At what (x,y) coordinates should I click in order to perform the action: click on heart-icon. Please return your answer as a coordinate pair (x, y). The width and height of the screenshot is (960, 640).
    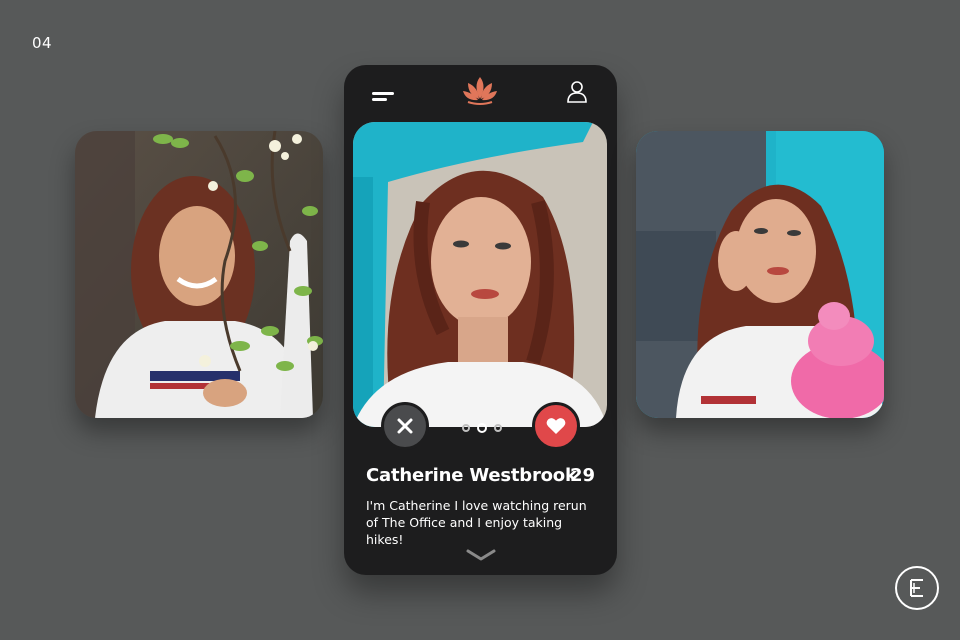
    Looking at the image, I should click on (556, 426).